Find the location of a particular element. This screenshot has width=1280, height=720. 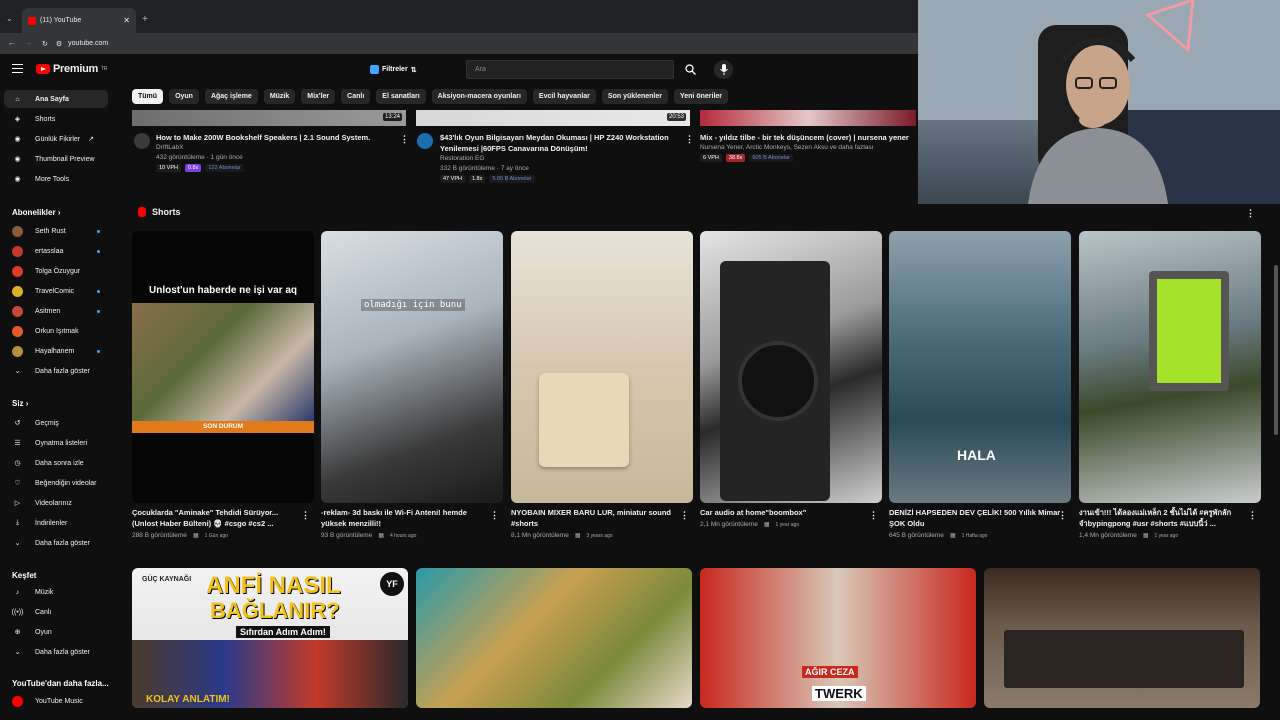

short-title: Car audio at home"boombox" is located at coordinates (786, 512).